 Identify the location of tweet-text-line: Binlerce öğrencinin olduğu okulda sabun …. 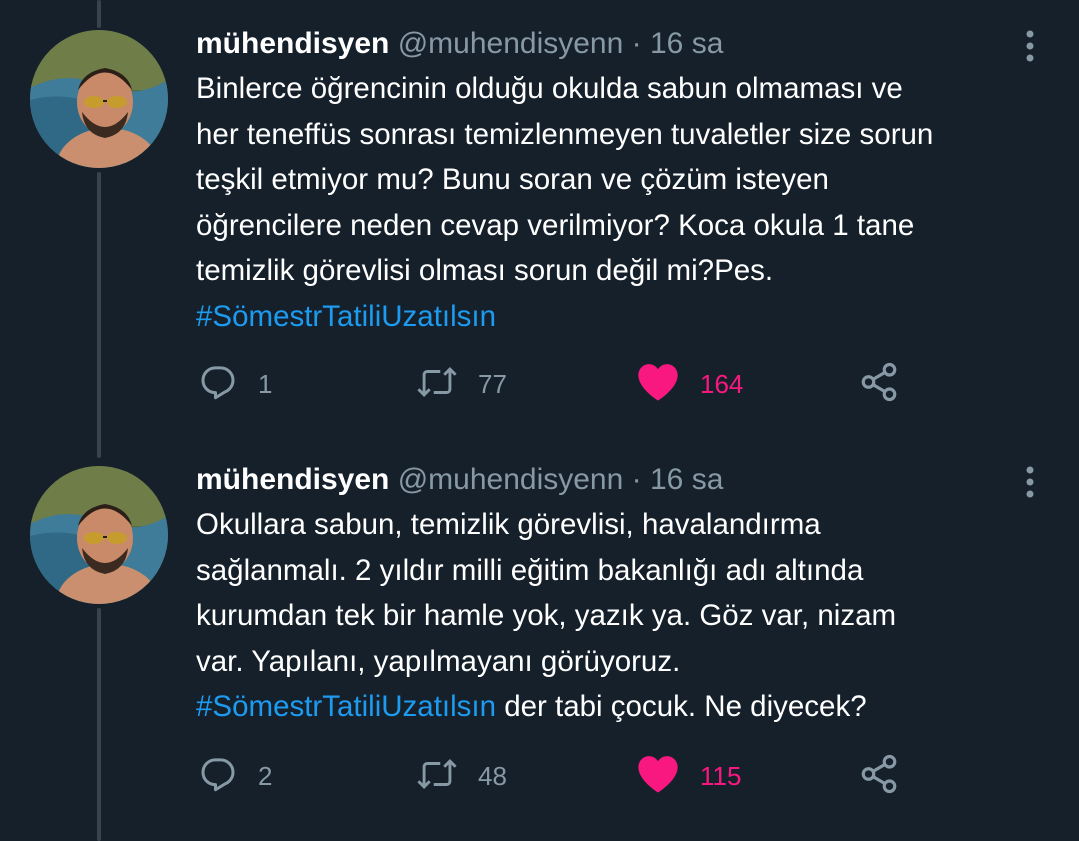
(549, 88).